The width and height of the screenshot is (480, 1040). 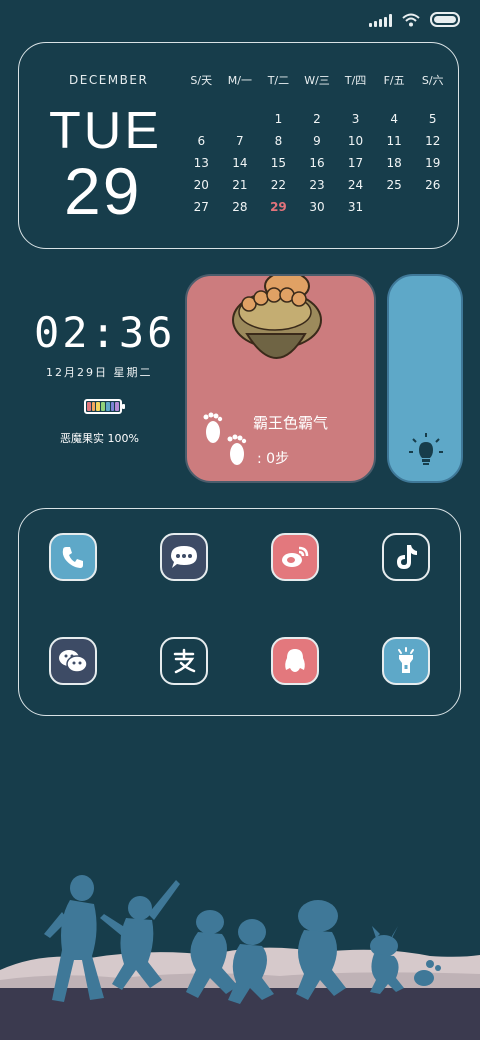 I want to click on step-widget-title: 霸王色霸气, so click(x=291, y=423).